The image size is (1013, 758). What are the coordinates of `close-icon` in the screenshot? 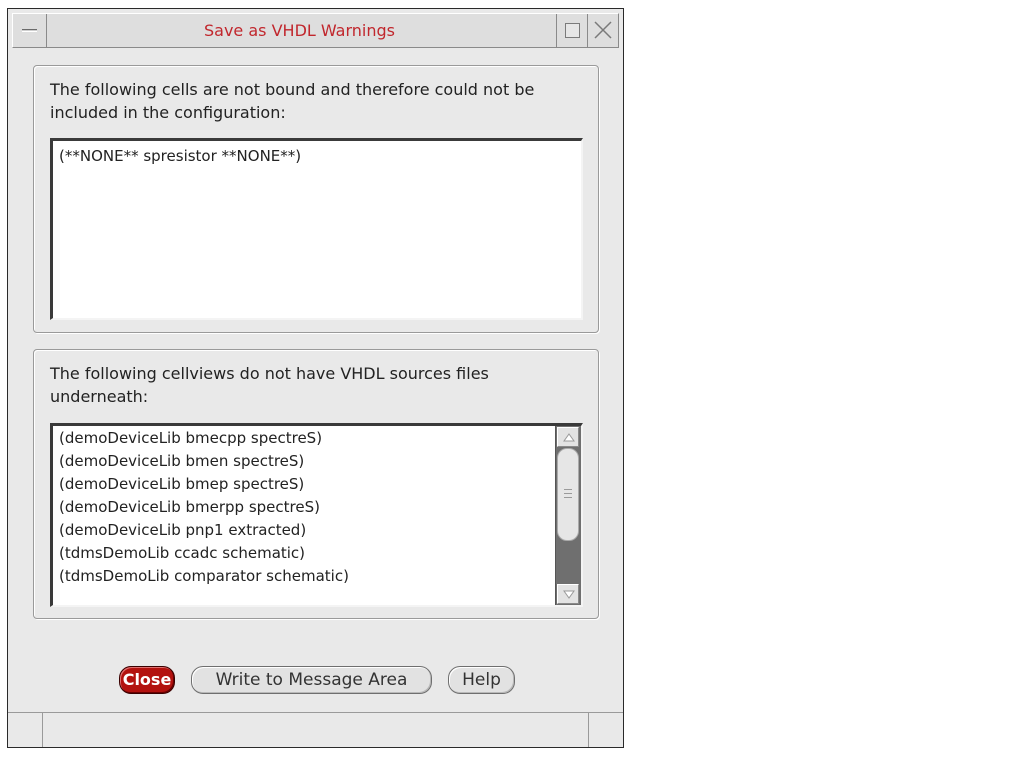 It's located at (603, 30).